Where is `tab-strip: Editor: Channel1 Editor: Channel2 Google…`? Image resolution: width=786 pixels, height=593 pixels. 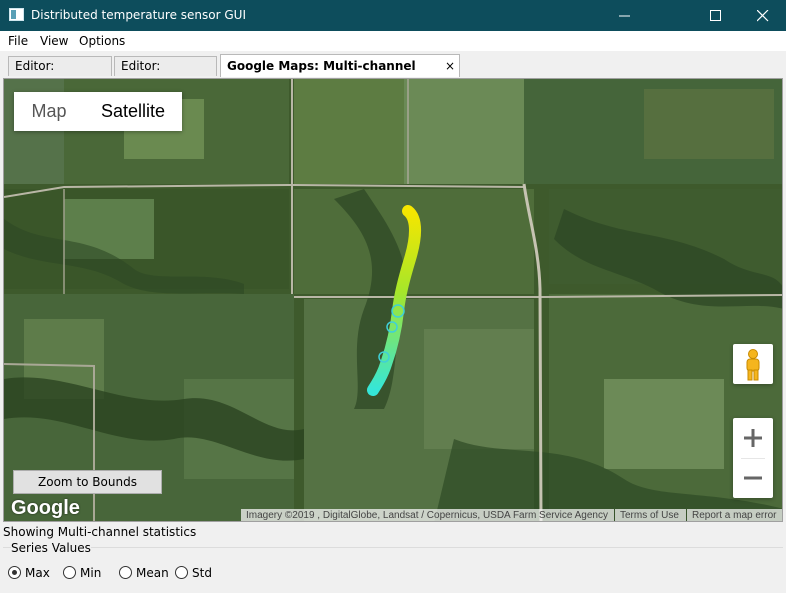 tab-strip: Editor: Channel1 Editor: Channel2 Google… is located at coordinates (393, 73).